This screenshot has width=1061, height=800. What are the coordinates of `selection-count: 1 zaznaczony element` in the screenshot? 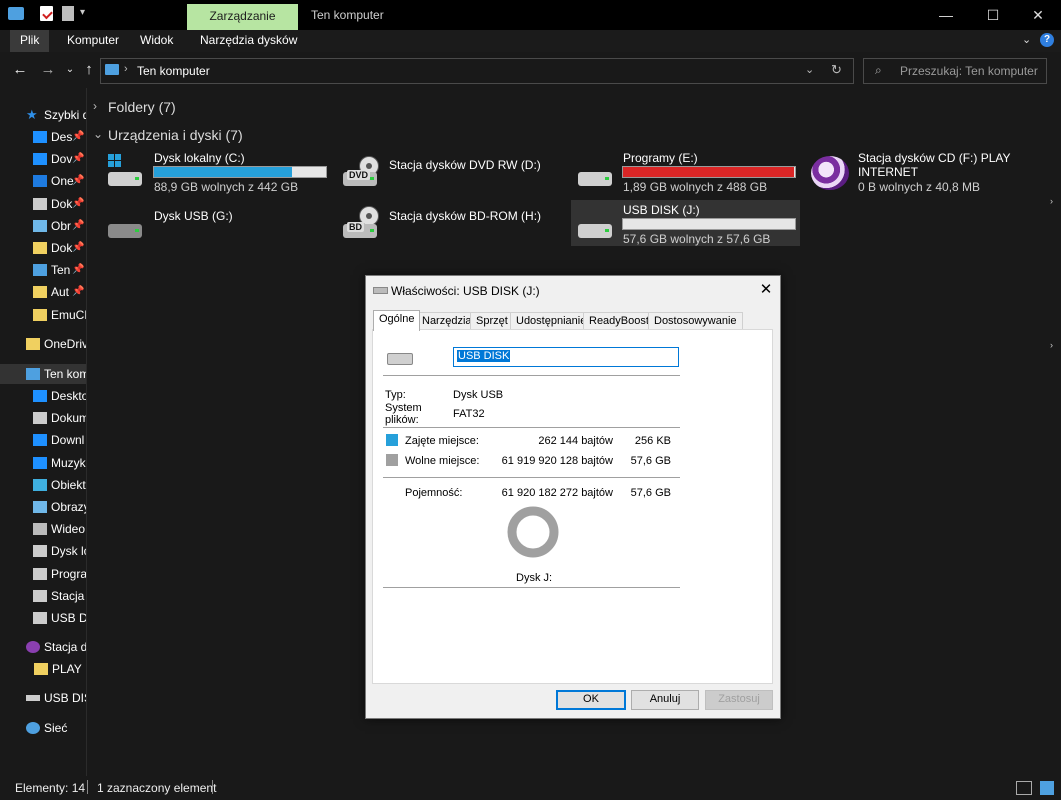 It's located at (157, 788).